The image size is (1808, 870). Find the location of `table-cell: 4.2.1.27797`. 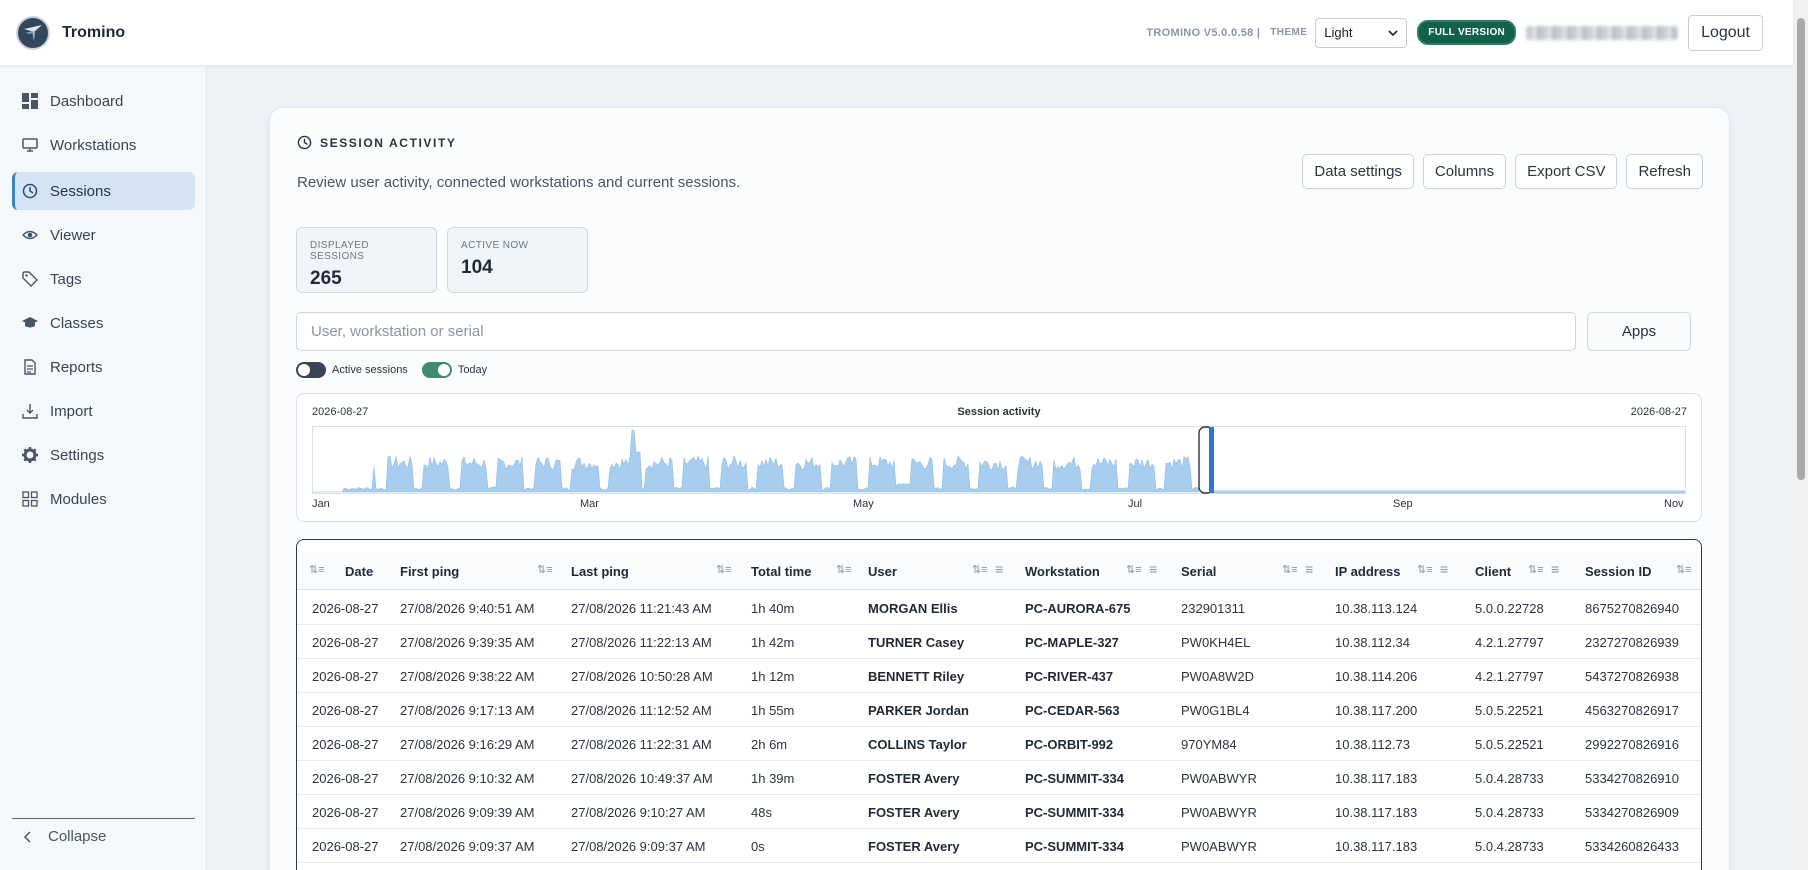

table-cell: 4.2.1.27797 is located at coordinates (1509, 676).